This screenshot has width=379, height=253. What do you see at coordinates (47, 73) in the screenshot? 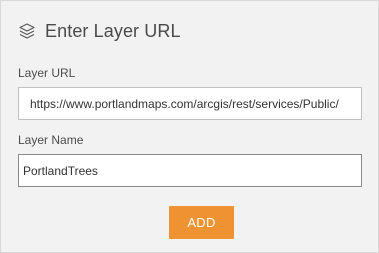
I see `layer-url-label: Layer URL` at bounding box center [47, 73].